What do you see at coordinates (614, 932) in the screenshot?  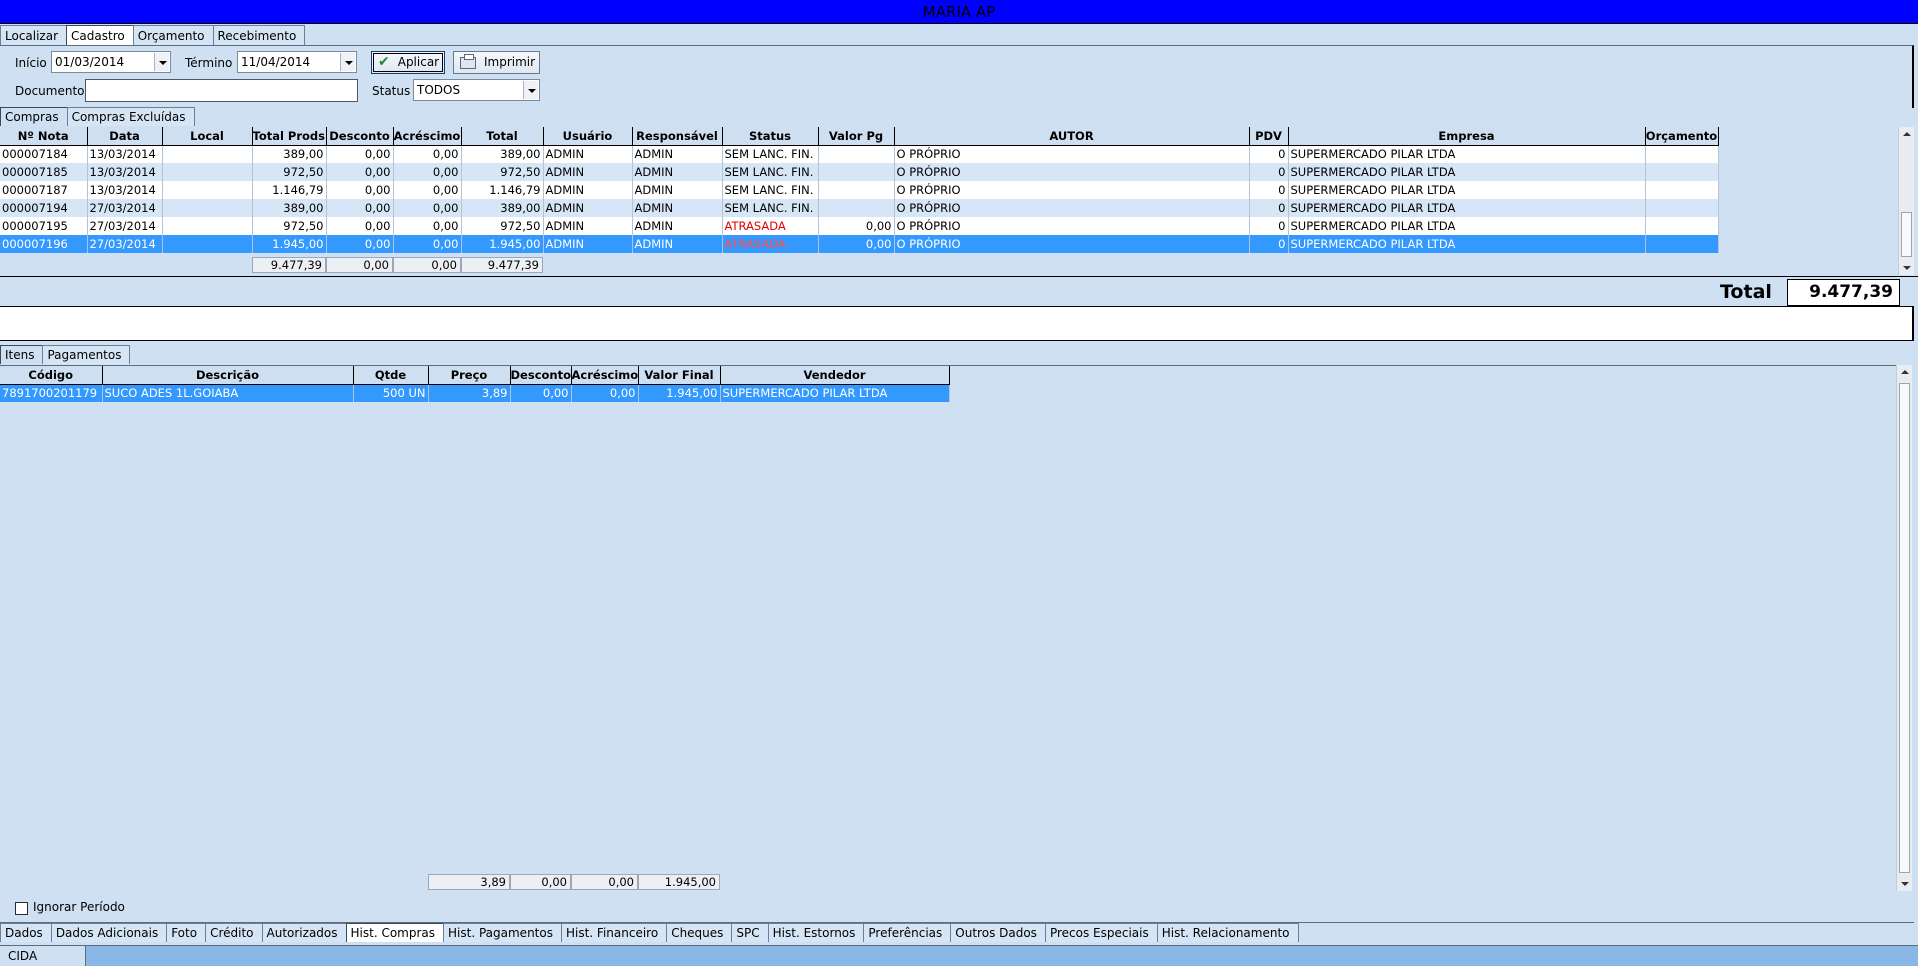 I see `tab-hist-financeiro: Hist. Financeiro` at bounding box center [614, 932].